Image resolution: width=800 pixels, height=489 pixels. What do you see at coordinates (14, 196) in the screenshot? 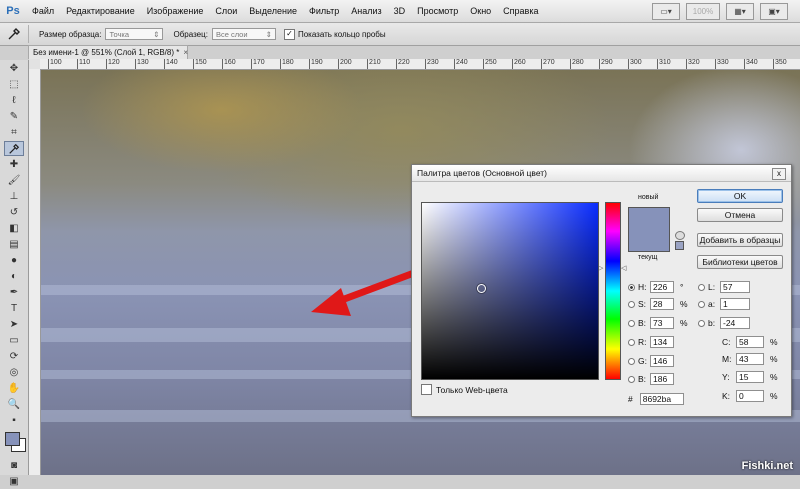
I see `clone-stamp-tool-icon: ⊥` at bounding box center [14, 196].